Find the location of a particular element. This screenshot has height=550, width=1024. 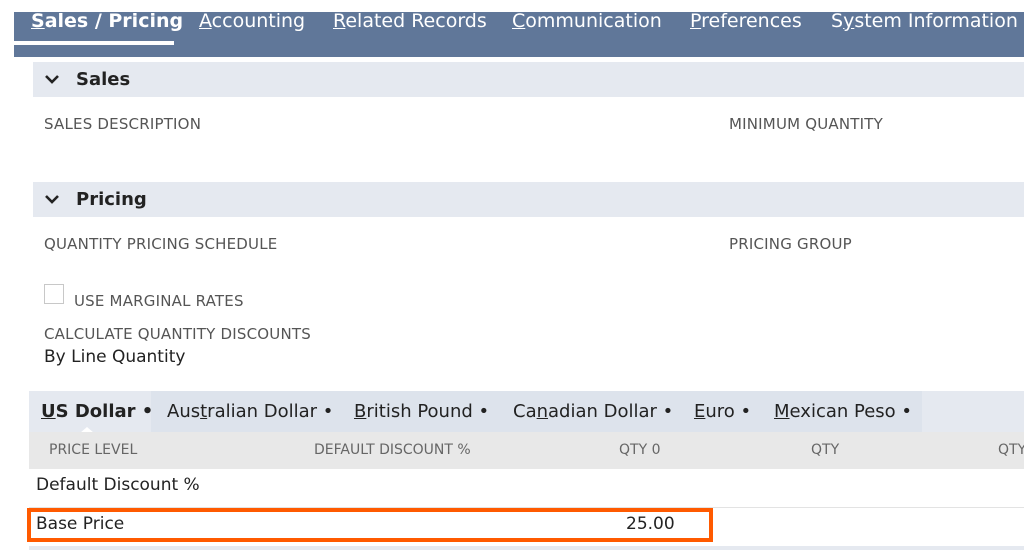

calculate-quantity-discounts-label: CALCULATE QUANTITY DISCOUNTS is located at coordinates (177, 334).